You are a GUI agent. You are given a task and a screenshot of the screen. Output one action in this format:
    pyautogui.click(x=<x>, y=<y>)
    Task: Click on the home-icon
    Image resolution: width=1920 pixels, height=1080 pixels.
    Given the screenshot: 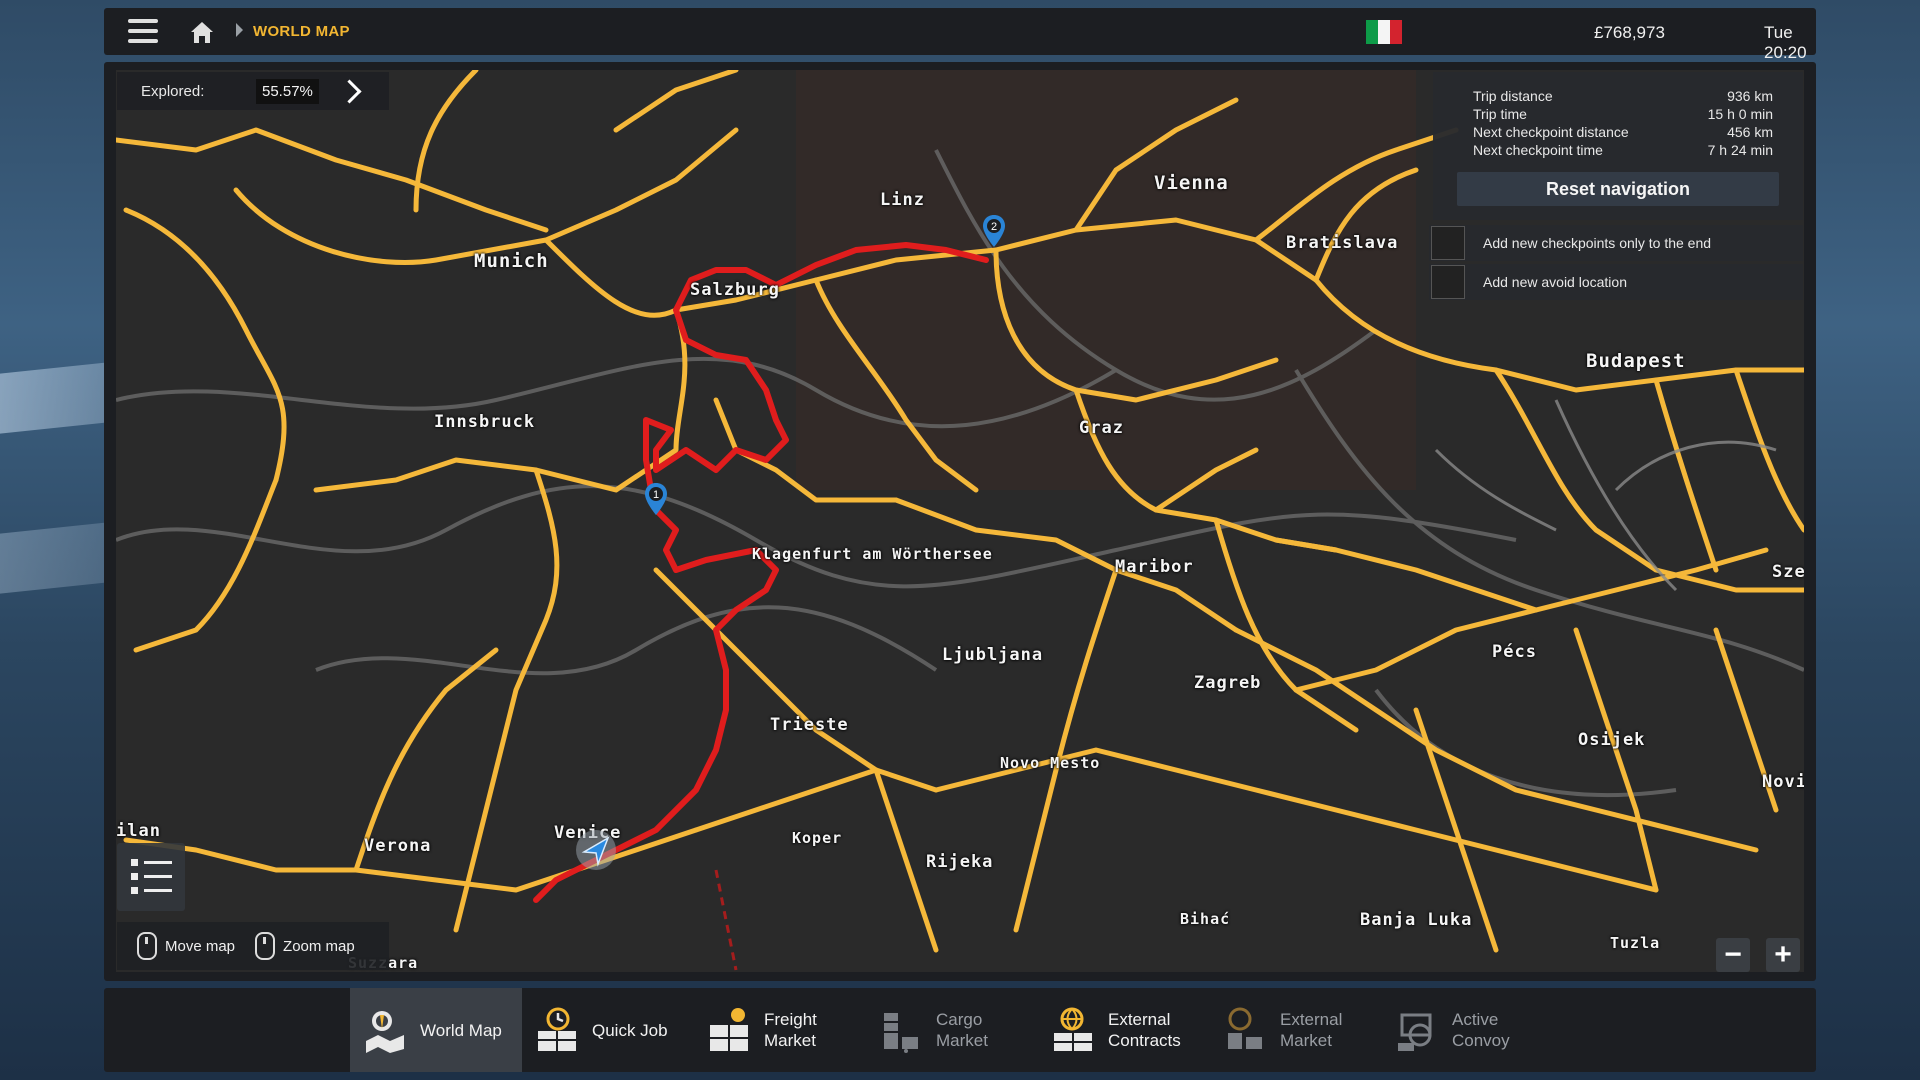 What is the action you would take?
    pyautogui.click(x=202, y=32)
    